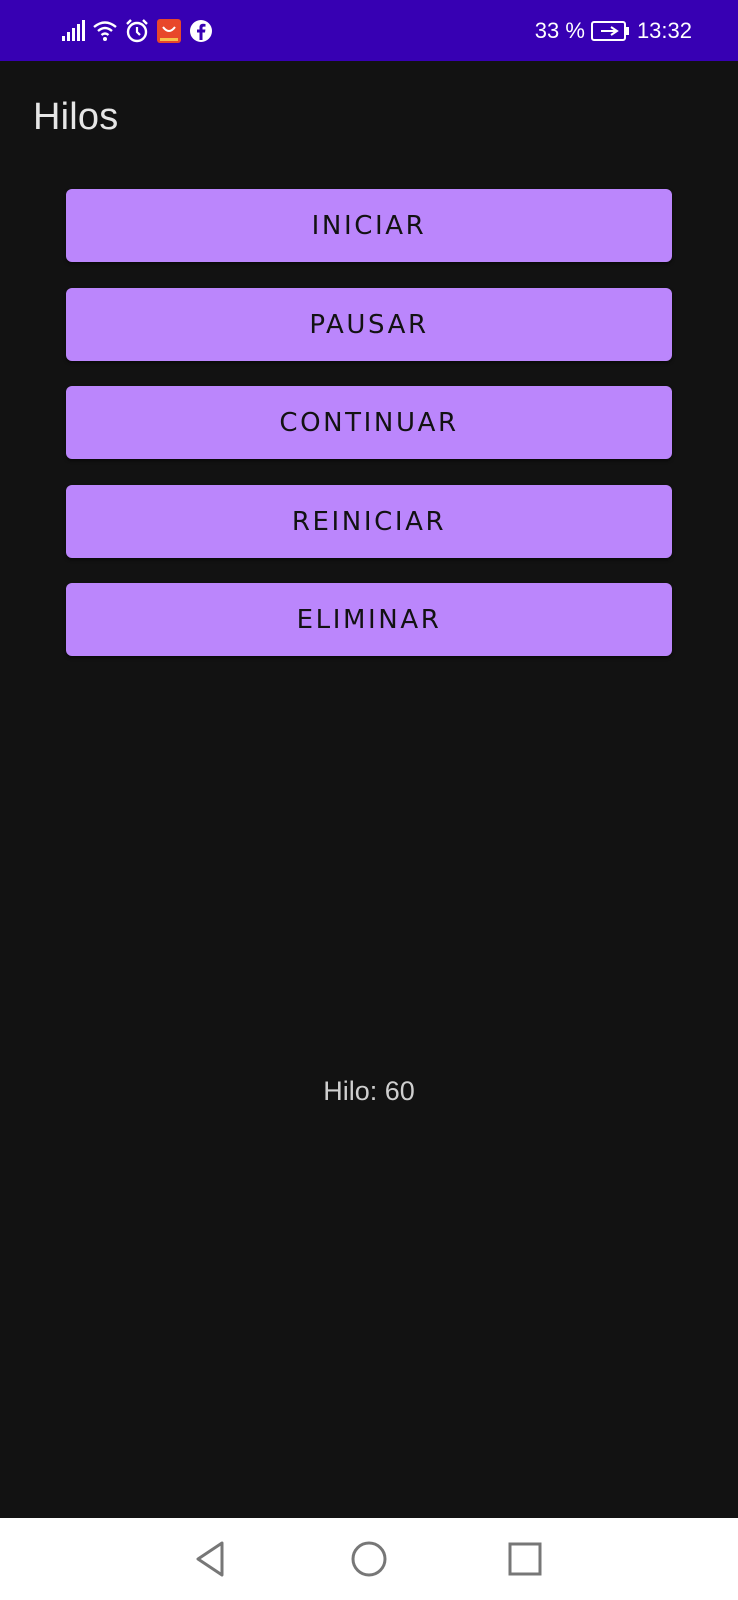 This screenshot has width=738, height=1600. What do you see at coordinates (525, 1559) in the screenshot?
I see `recents-icon` at bounding box center [525, 1559].